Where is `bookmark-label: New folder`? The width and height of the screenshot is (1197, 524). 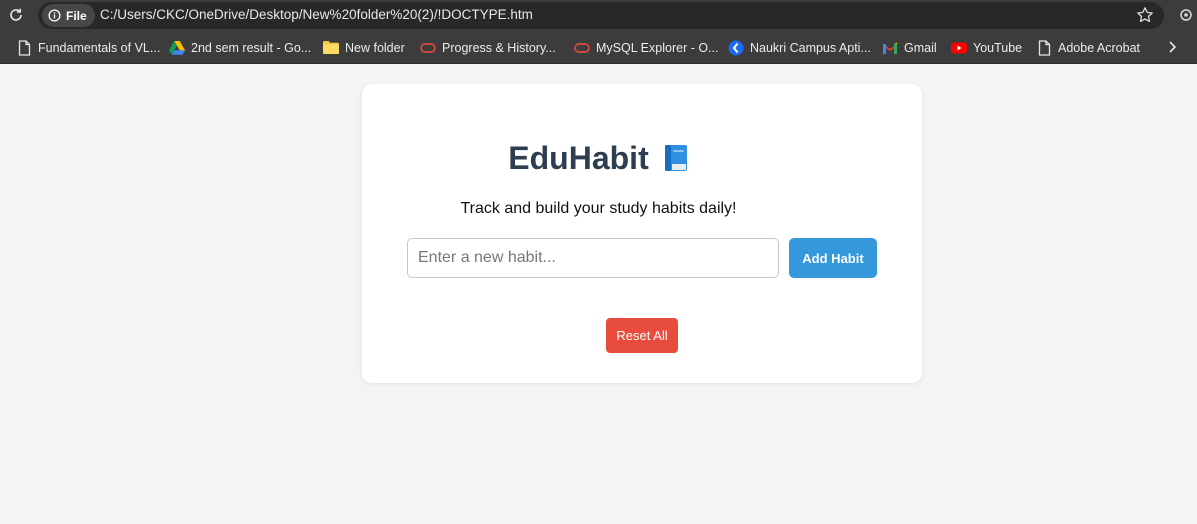
bookmark-label: New folder is located at coordinates (375, 47).